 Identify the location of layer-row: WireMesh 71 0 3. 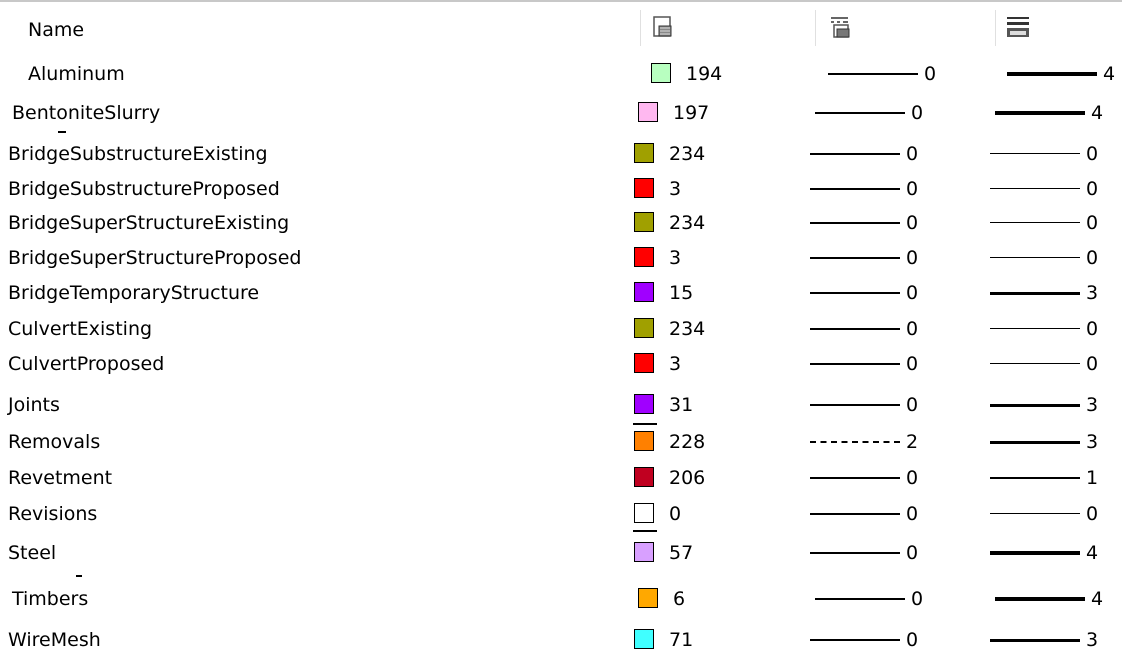
(561, 640).